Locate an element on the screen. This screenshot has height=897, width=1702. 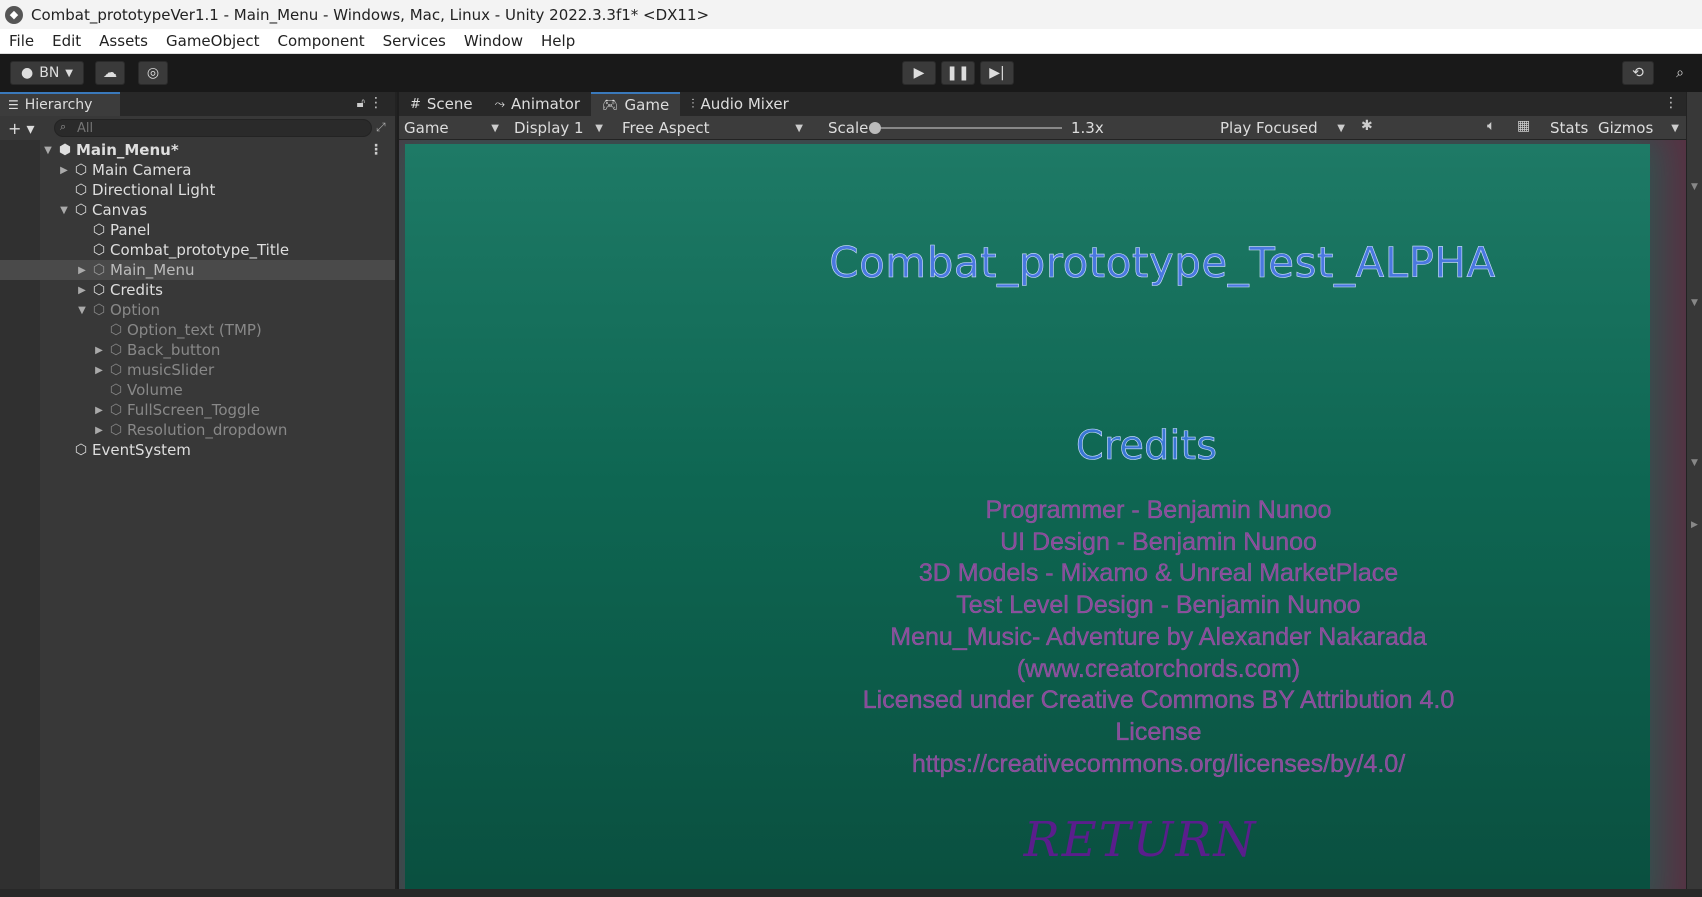
return-button: RETURN is located at coordinates (1042, 840).